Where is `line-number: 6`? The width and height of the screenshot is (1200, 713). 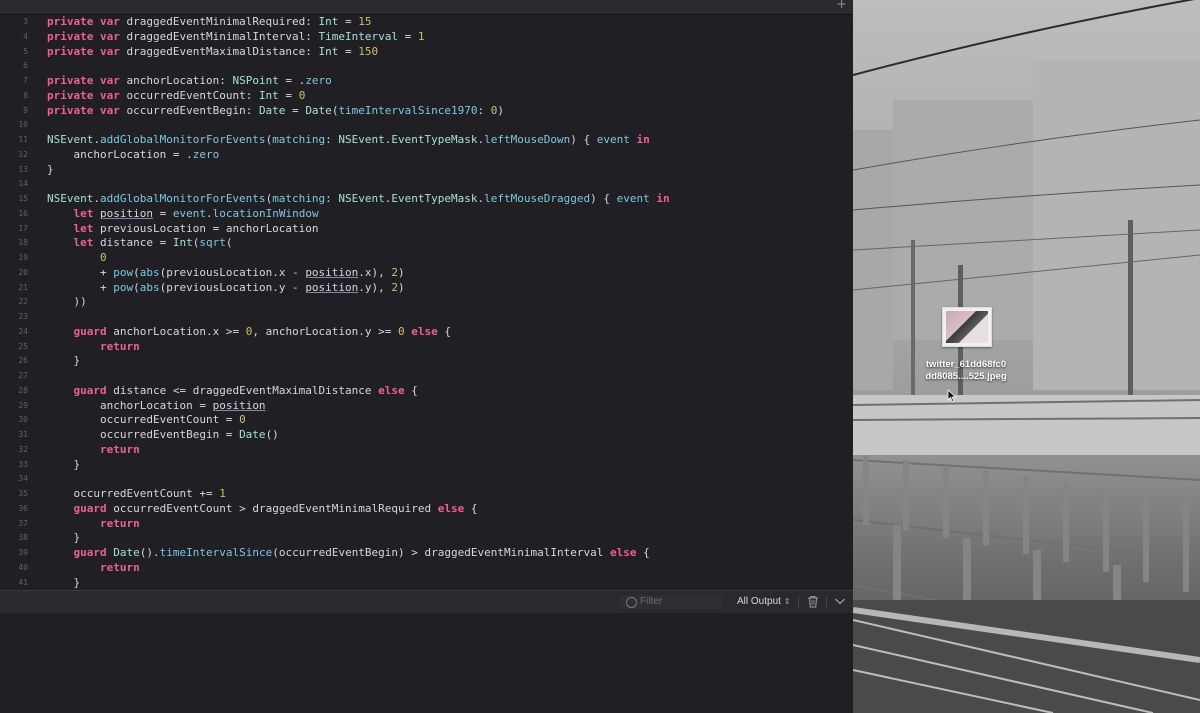 line-number: 6 is located at coordinates (25, 66).